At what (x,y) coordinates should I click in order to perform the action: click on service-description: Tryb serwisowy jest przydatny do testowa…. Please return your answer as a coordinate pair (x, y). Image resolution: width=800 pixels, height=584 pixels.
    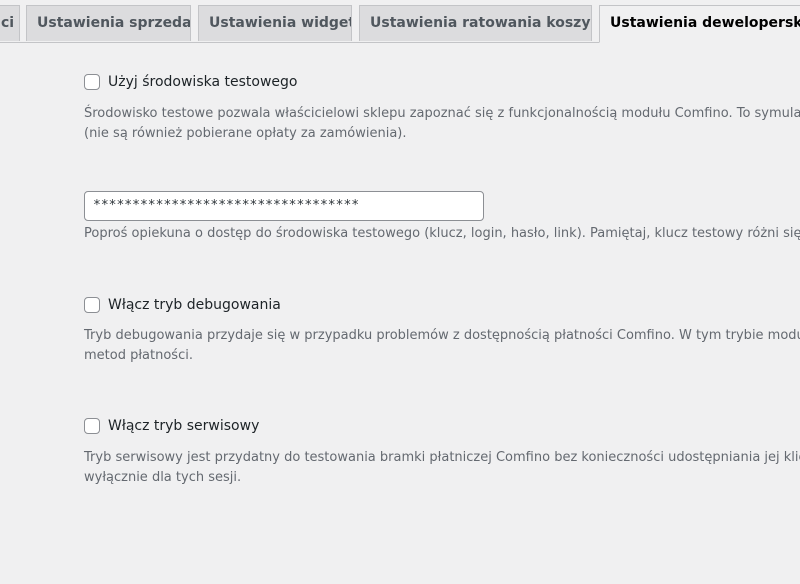
    Looking at the image, I should click on (442, 468).